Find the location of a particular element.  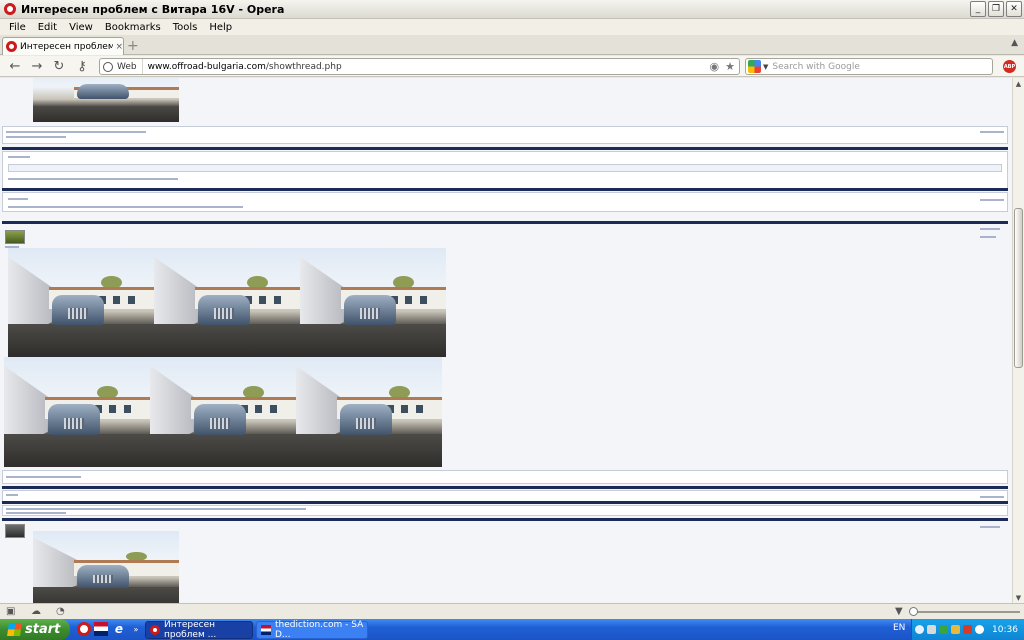

menu-bar: File Edit View Bookmarks Tools Help is located at coordinates (512, 27).